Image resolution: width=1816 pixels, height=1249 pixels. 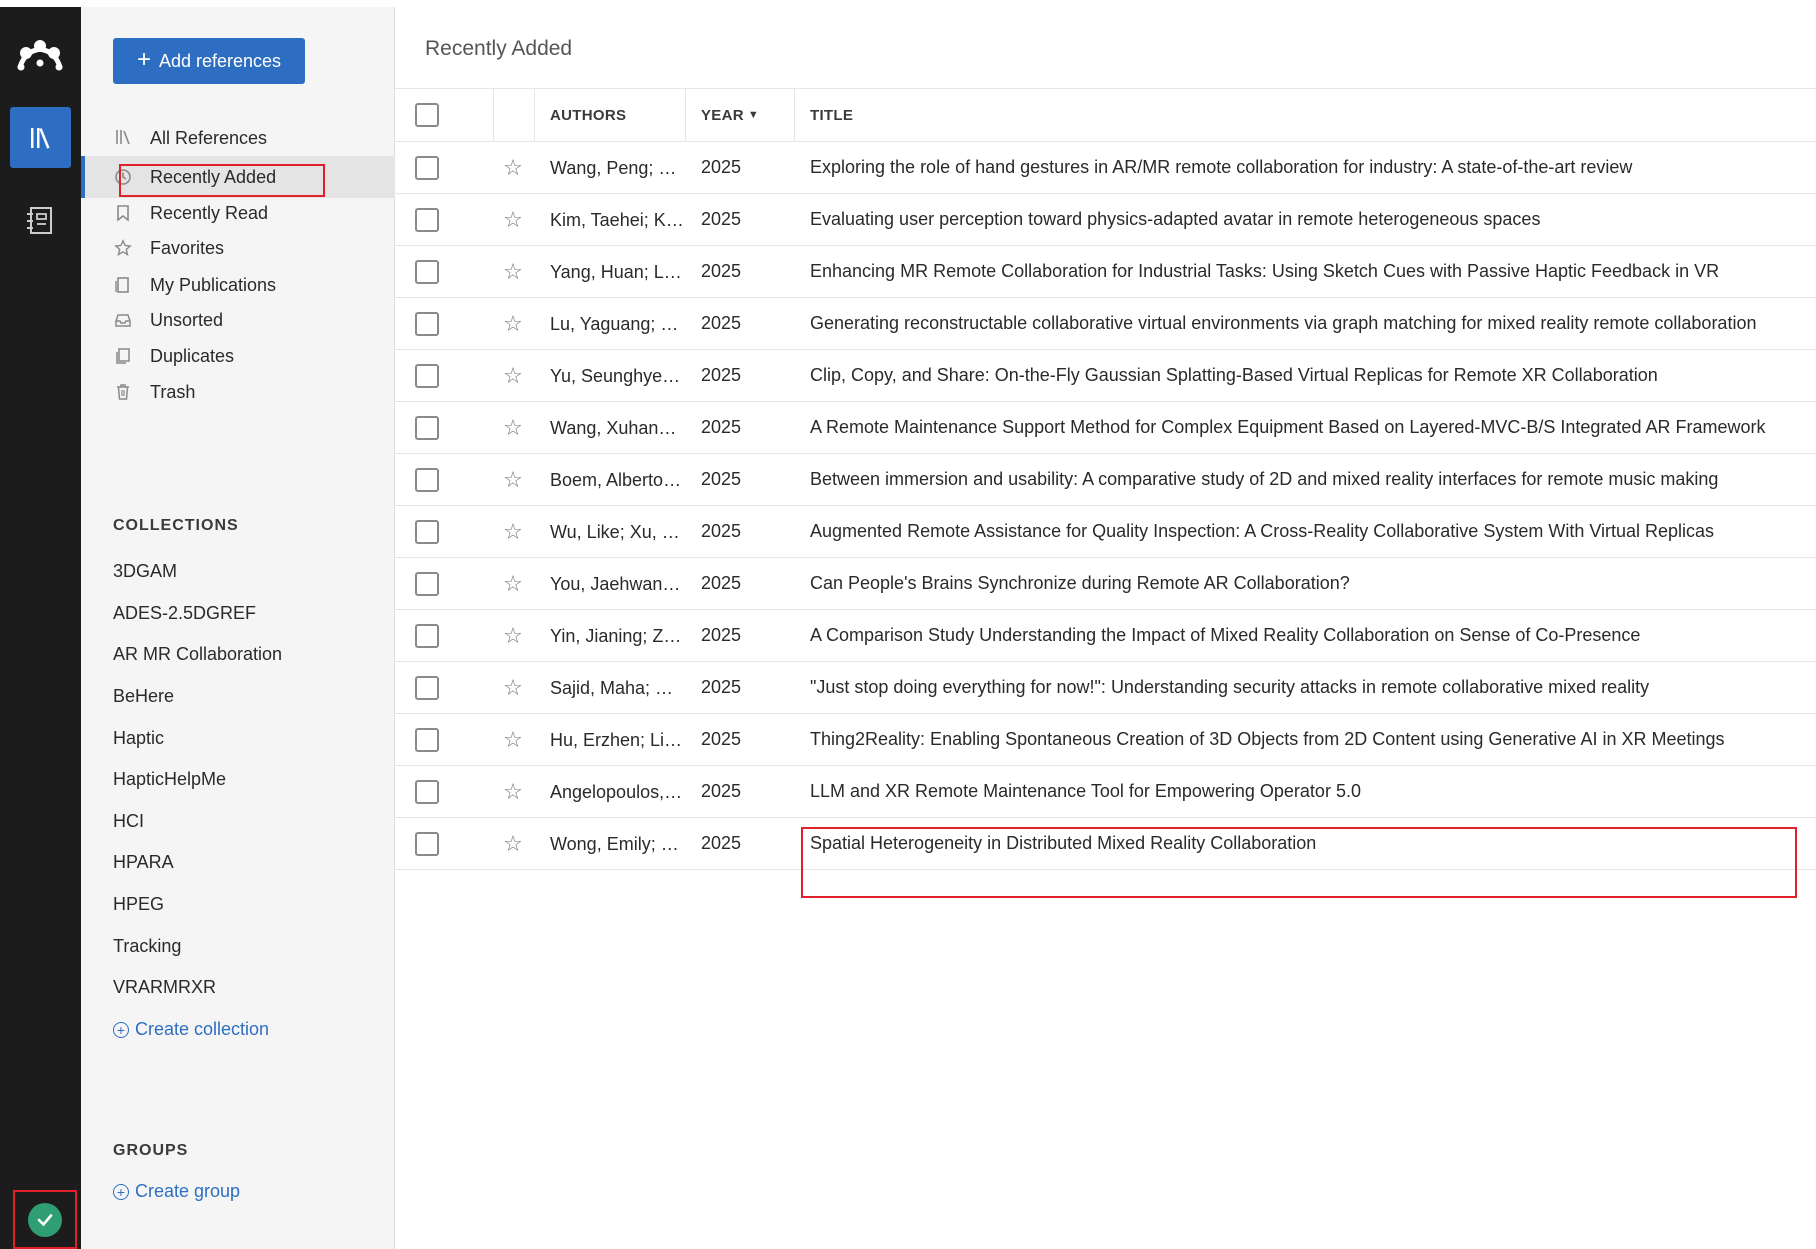 I want to click on create-collection-link: + Create collection, so click(x=191, y=1029).